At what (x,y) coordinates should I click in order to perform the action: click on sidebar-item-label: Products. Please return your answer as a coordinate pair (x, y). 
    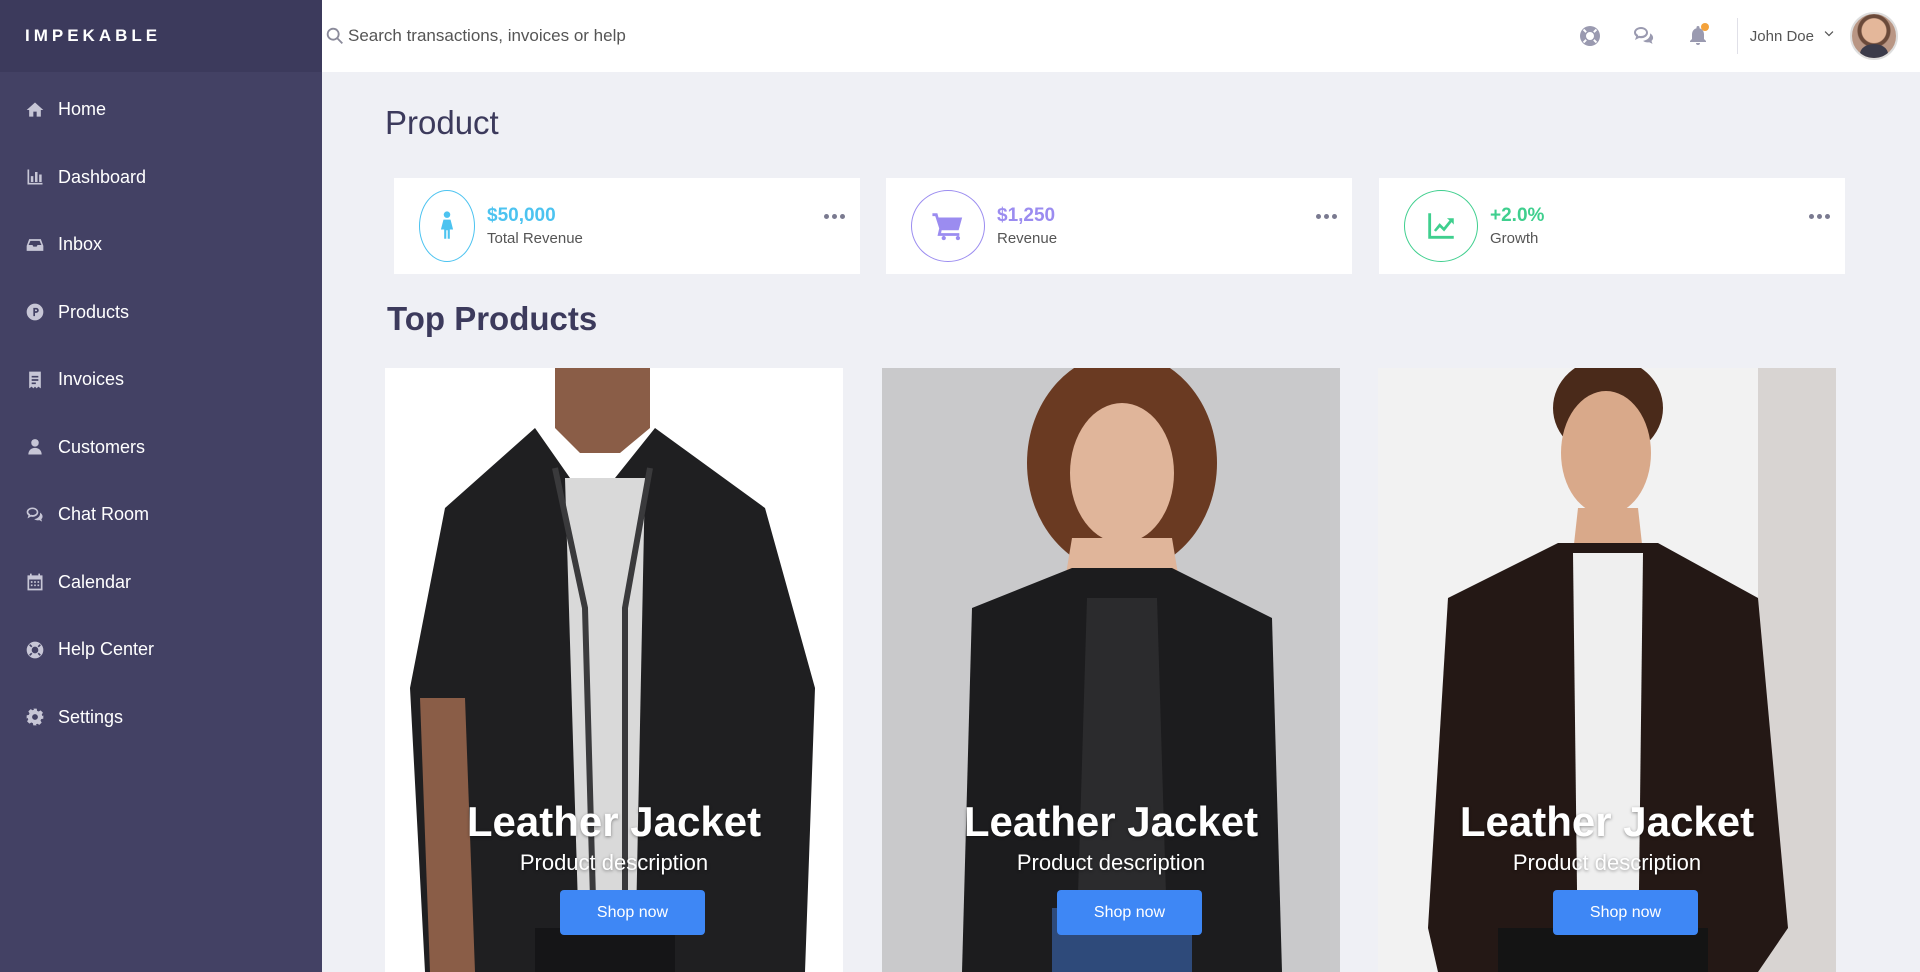
    Looking at the image, I should click on (94, 311).